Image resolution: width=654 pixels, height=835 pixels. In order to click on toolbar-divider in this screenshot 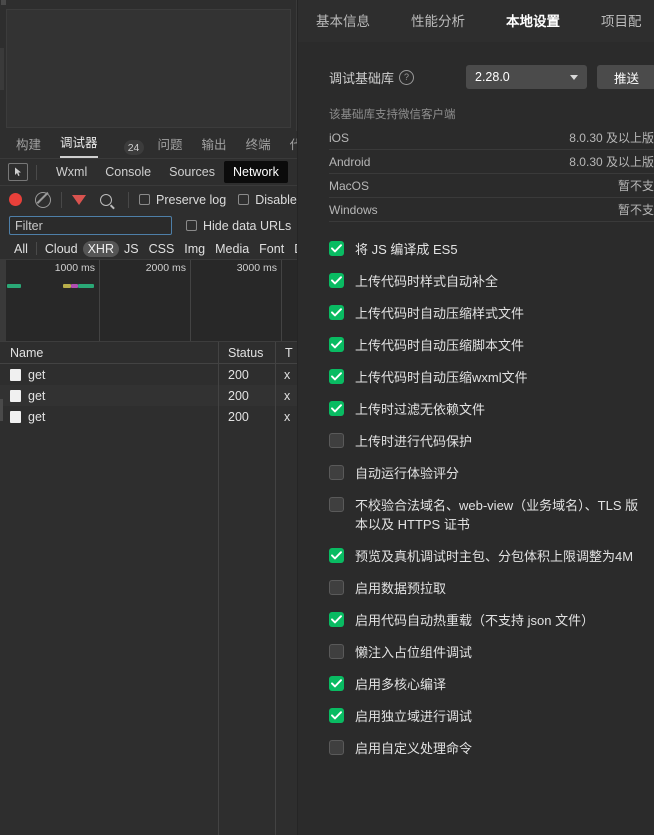, I will do `click(128, 199)`.